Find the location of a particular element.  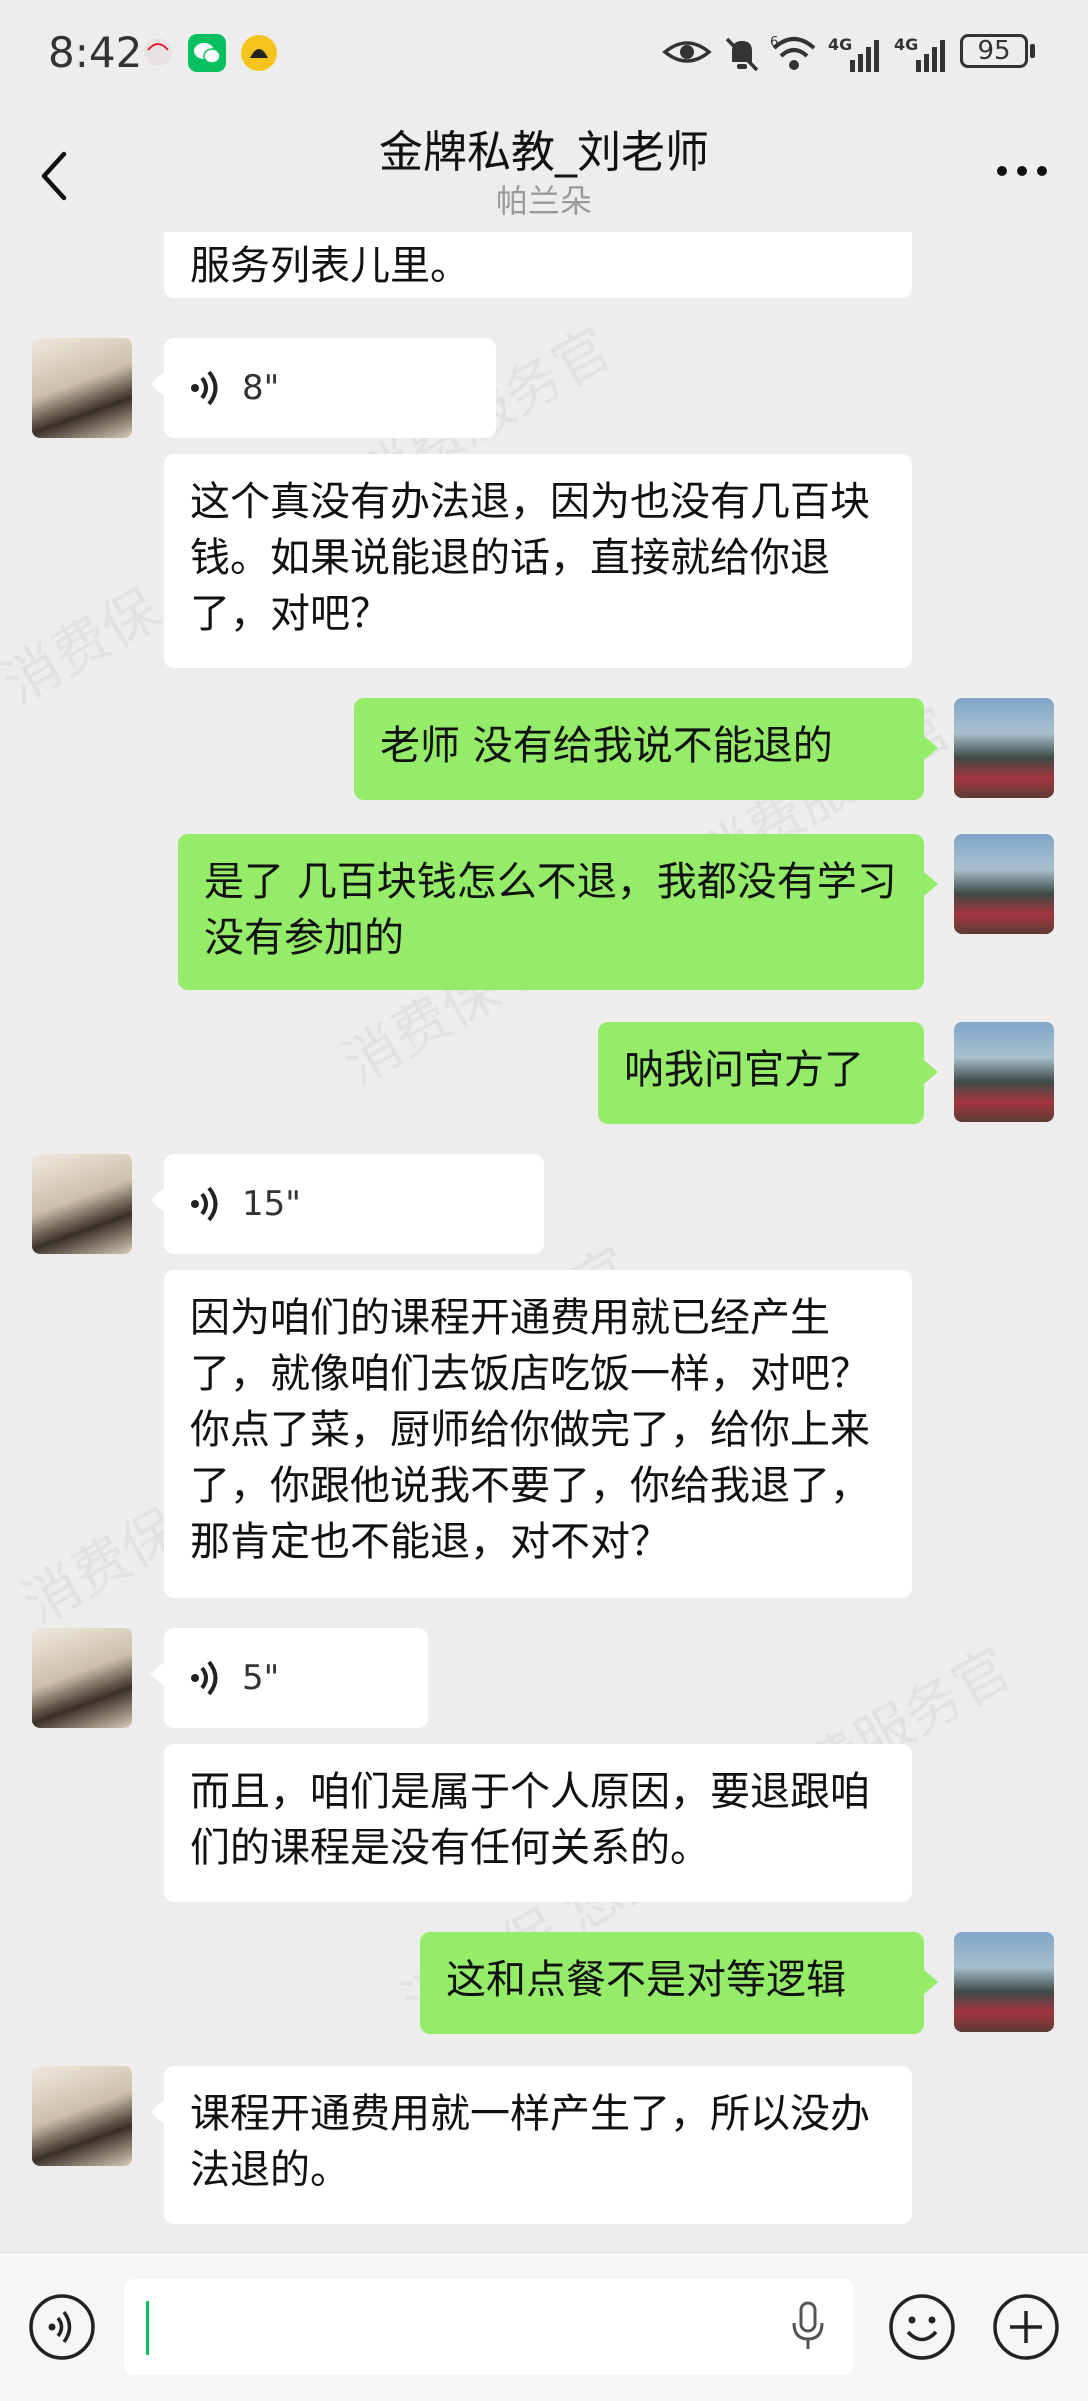

battery-tip is located at coordinates (1032, 51).